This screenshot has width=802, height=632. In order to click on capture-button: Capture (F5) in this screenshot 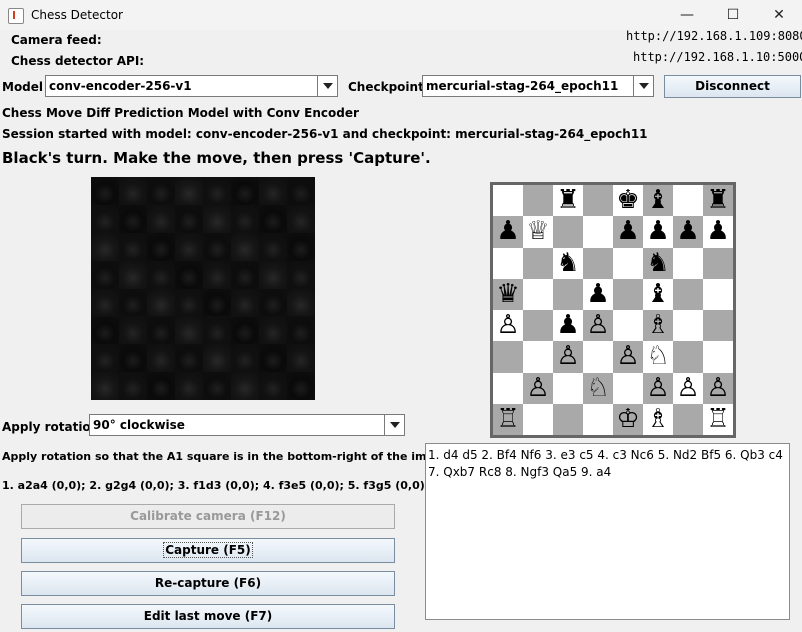, I will do `click(208, 550)`.